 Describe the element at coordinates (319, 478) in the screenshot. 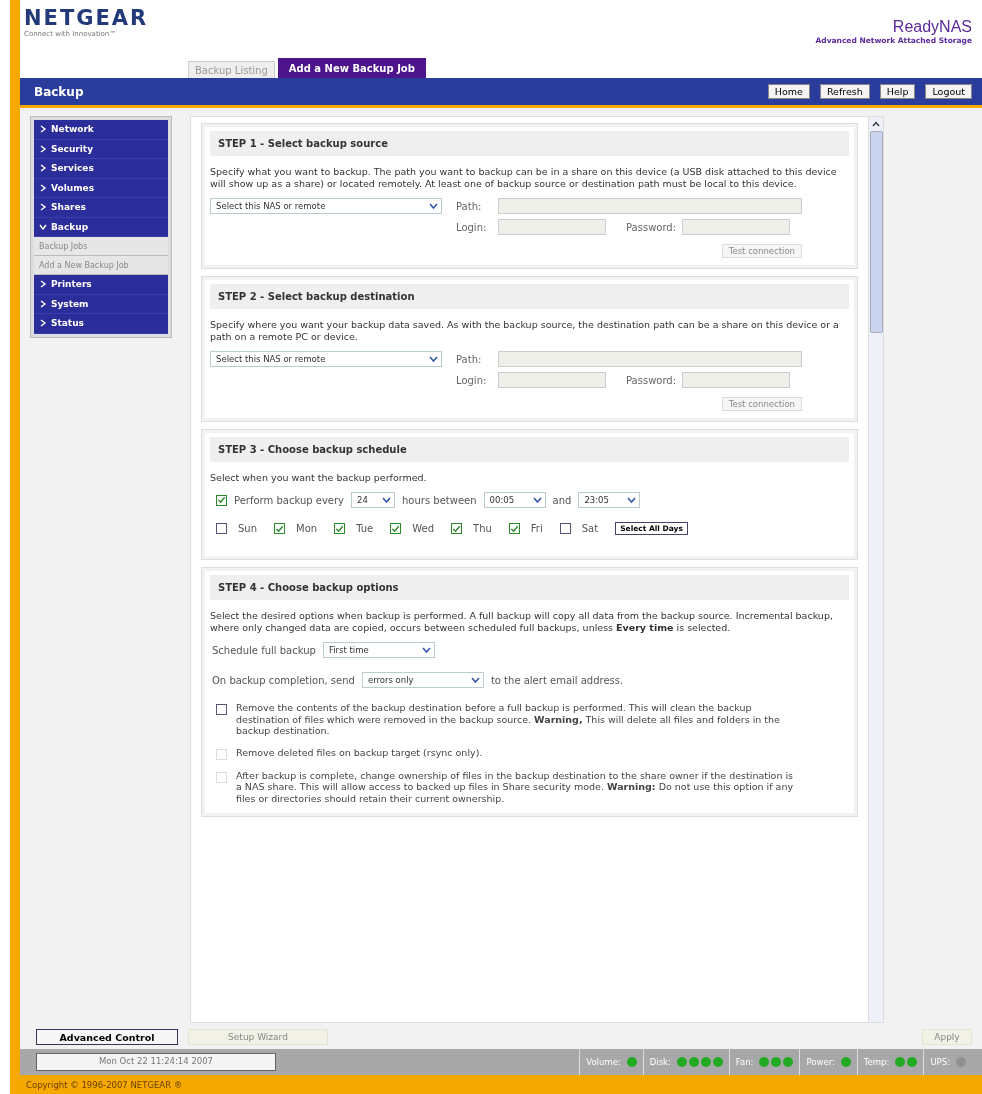

I see `step-description: Select when you want the backup performed.` at that location.